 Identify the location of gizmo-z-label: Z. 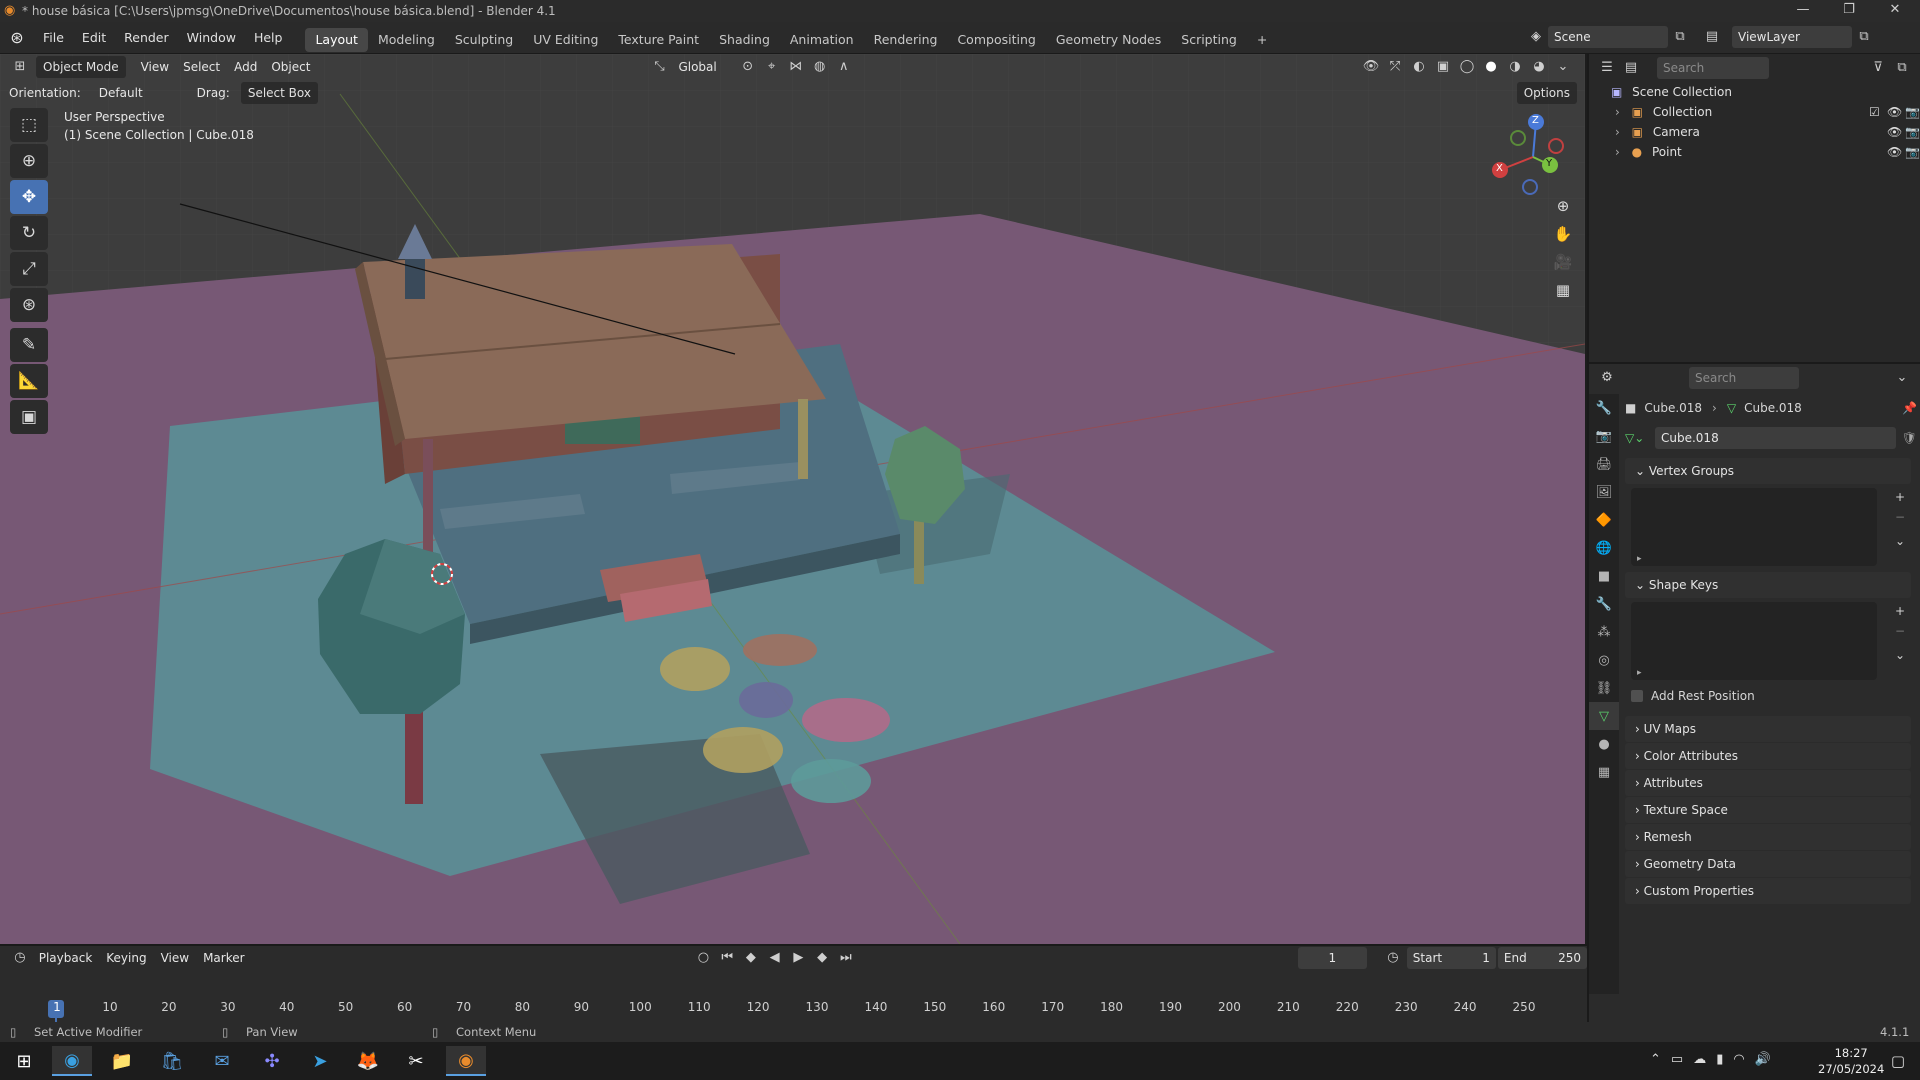
(1535, 120).